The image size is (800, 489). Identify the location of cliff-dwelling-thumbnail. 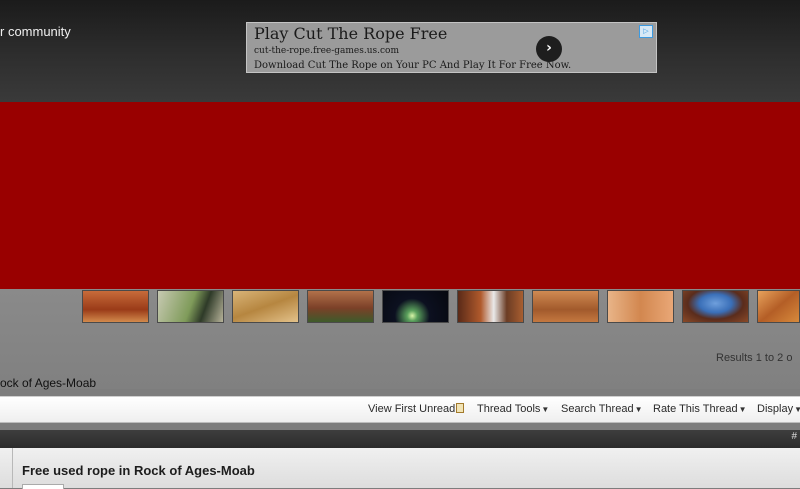
(565, 306).